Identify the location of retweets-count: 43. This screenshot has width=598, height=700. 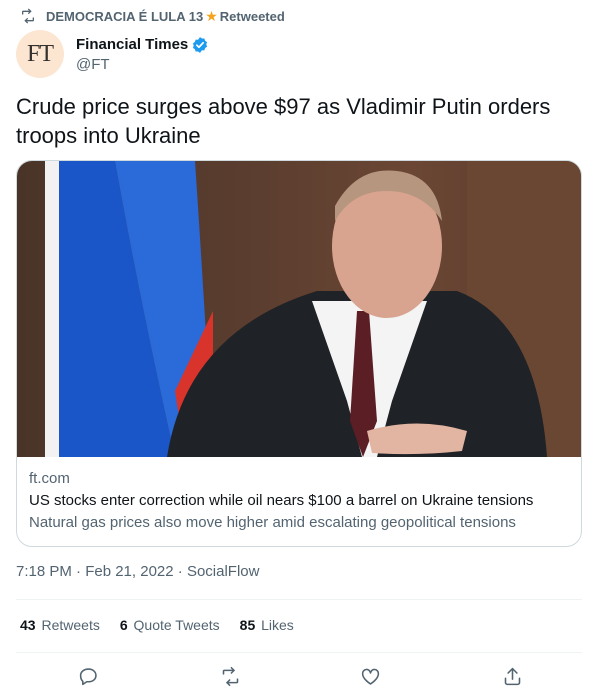
(28, 625).